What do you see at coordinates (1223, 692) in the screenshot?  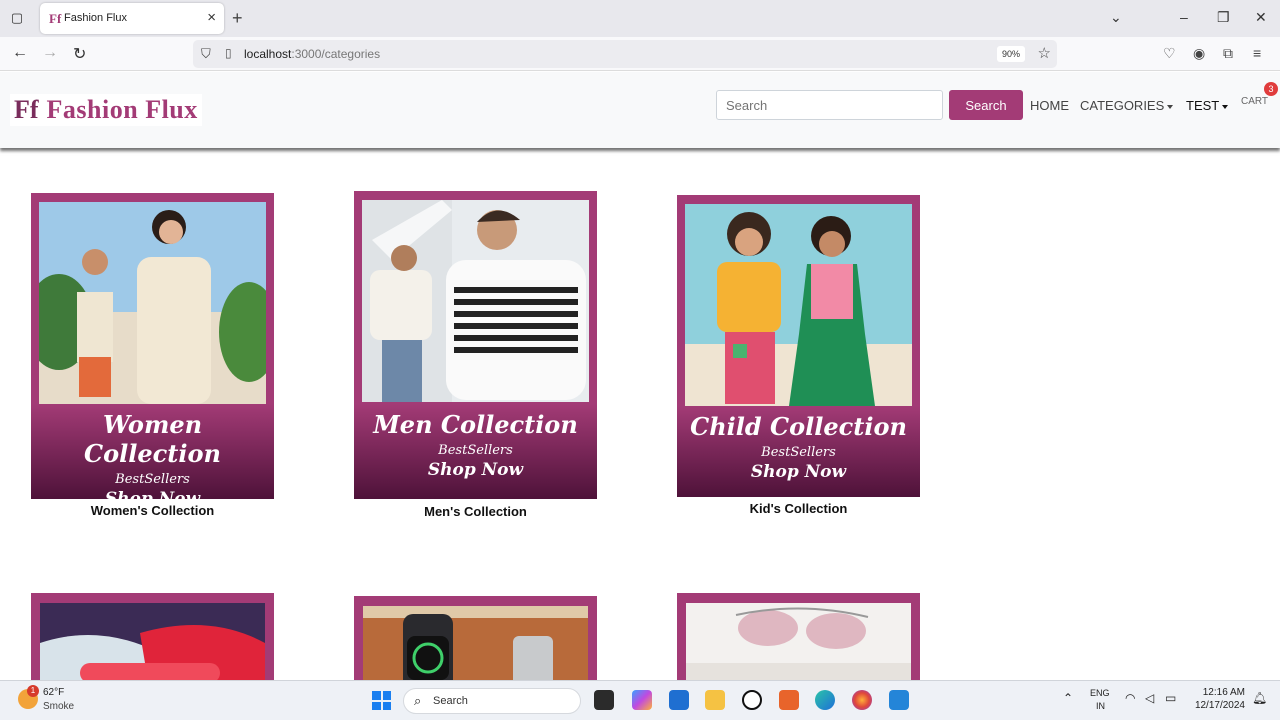 I see `clock-time: 12:16 AM` at bounding box center [1223, 692].